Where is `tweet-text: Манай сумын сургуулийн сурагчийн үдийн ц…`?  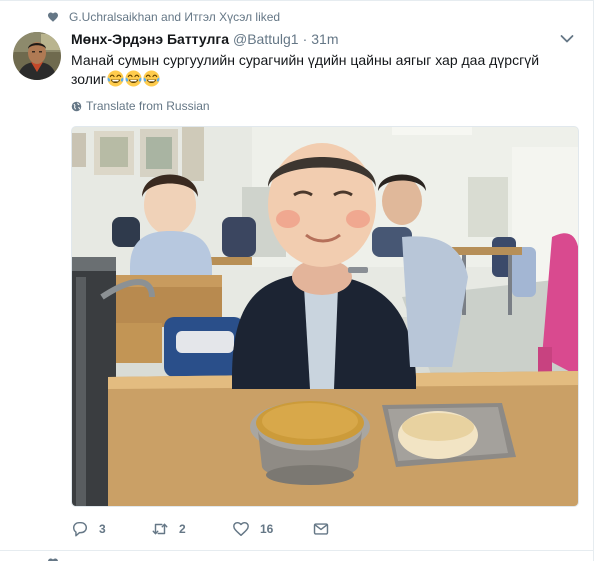
tweet-text: Манай сумын сургуулийн сурагчийн үдийн ц… is located at coordinates (311, 70).